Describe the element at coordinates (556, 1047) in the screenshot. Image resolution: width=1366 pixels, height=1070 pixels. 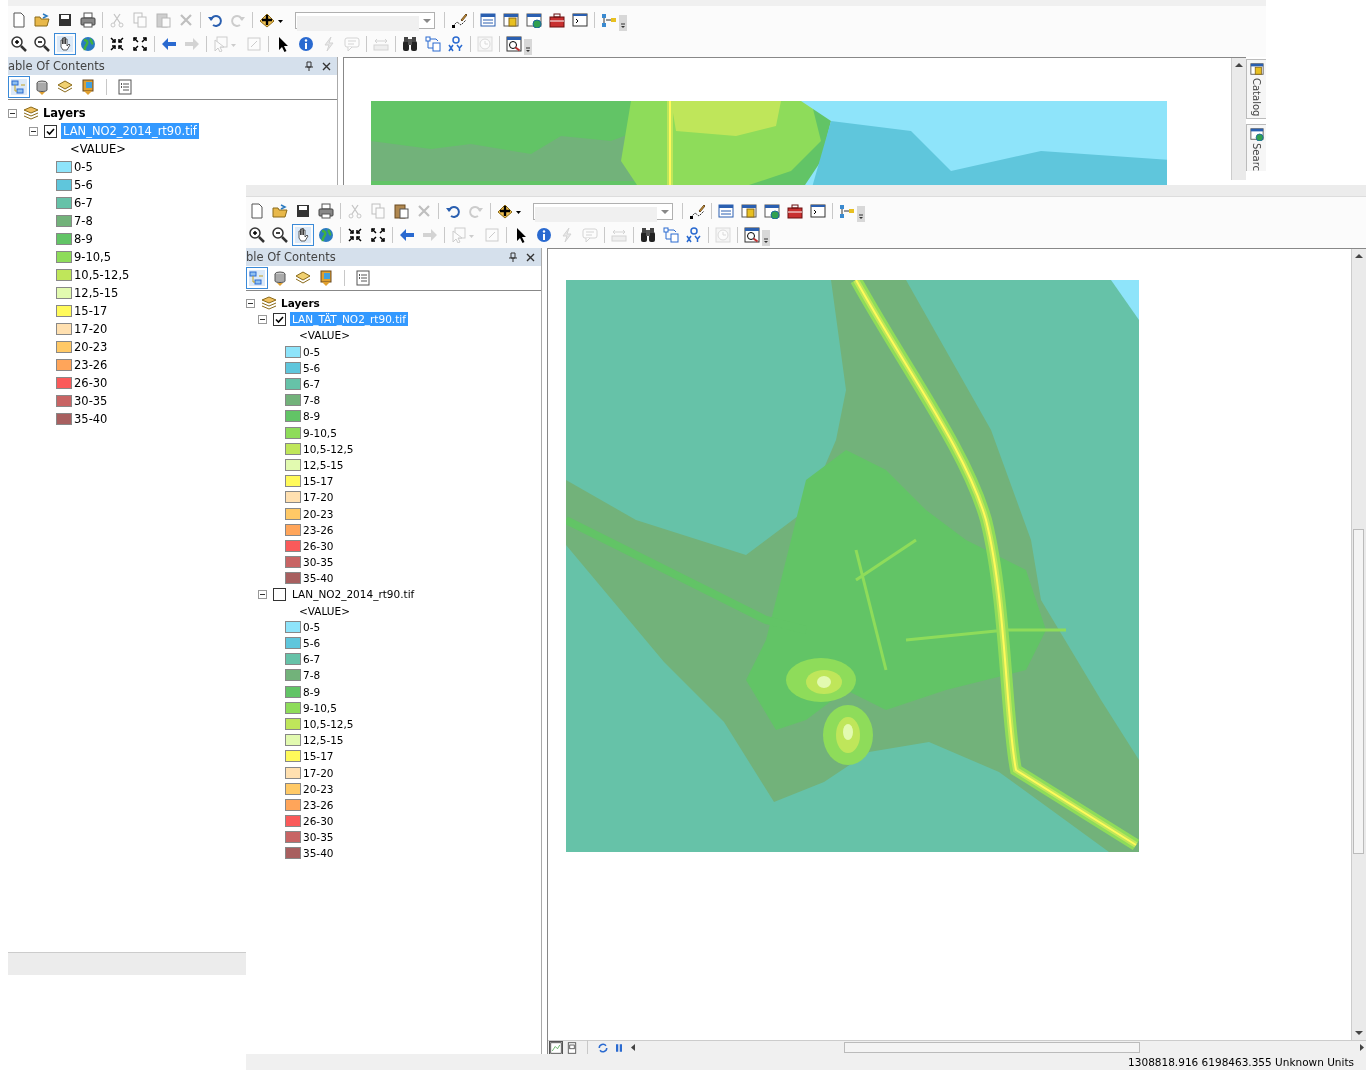
I see `data-view-icon` at that location.